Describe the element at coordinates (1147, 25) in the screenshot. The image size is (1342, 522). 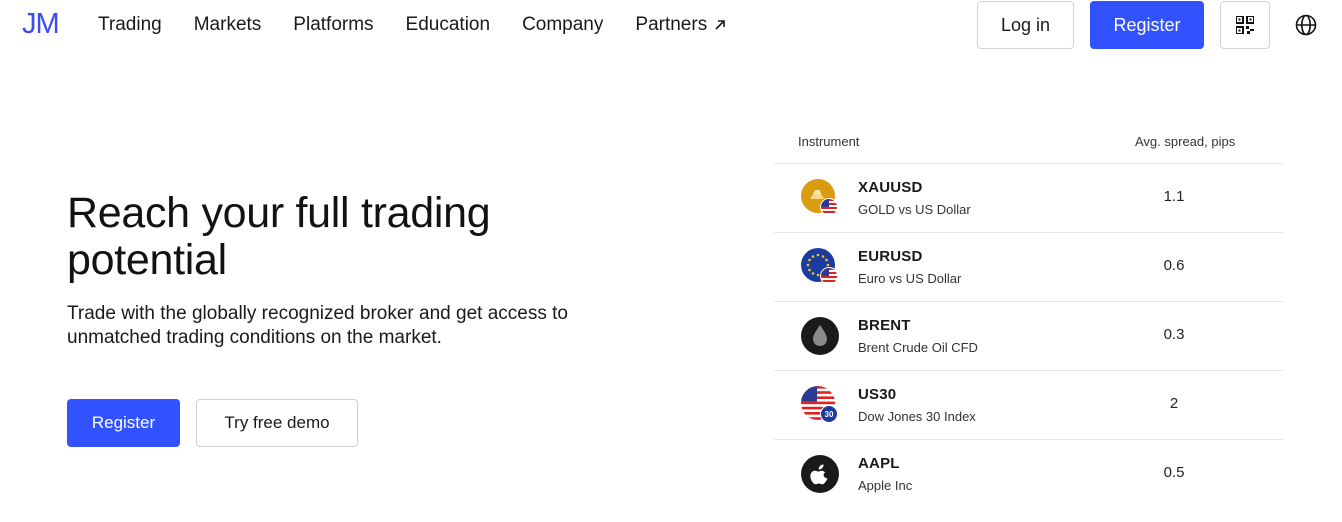
I see `register-button-header: Register` at that location.